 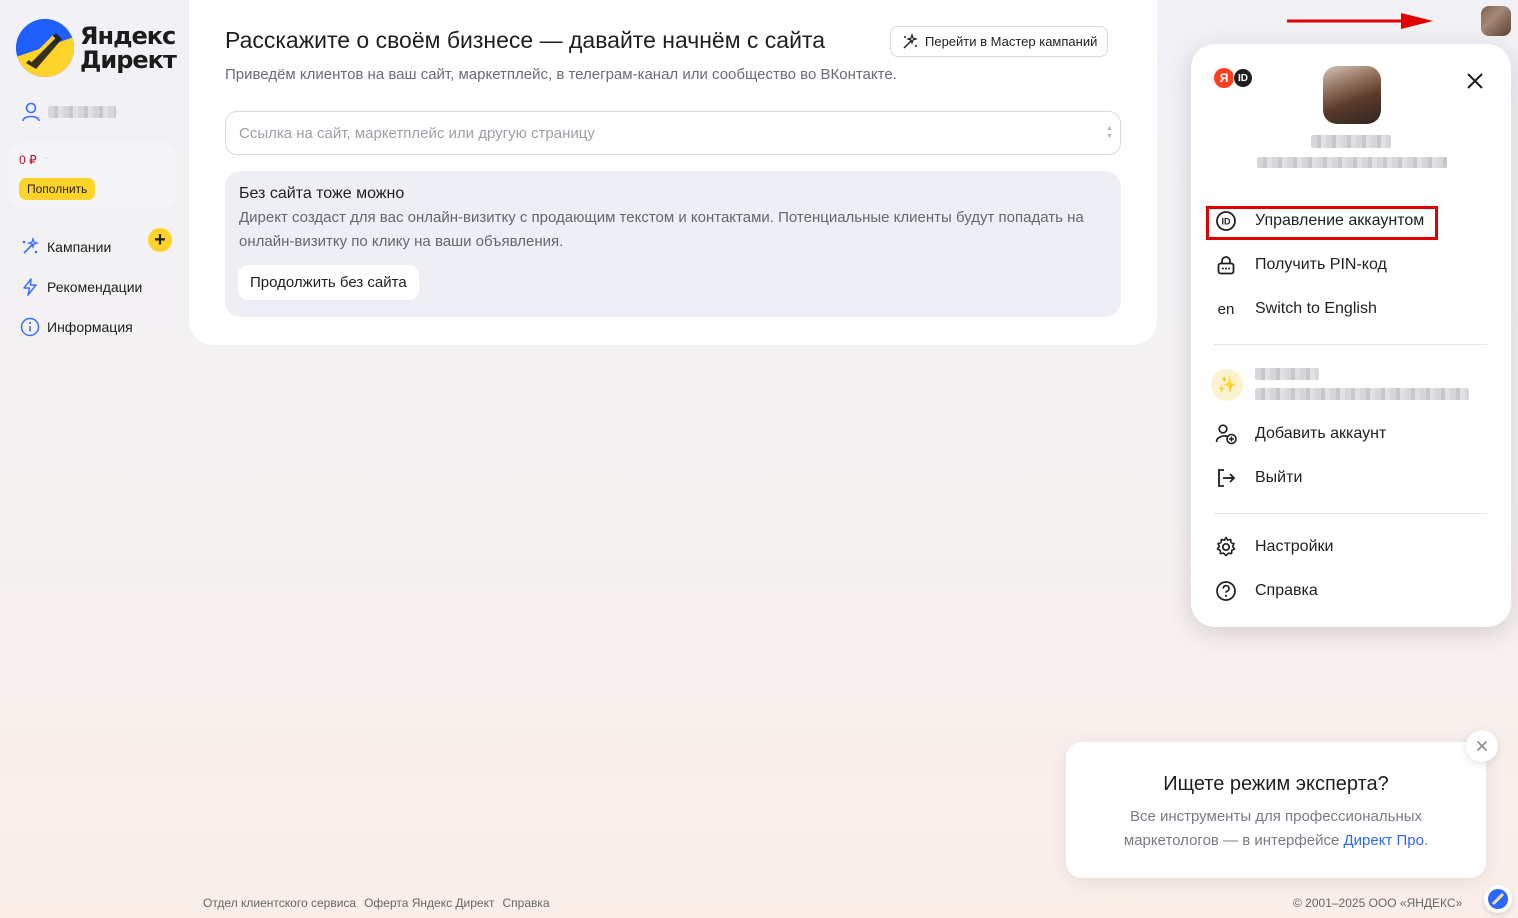 I want to click on menu-item-label: Выйти, so click(x=1279, y=477).